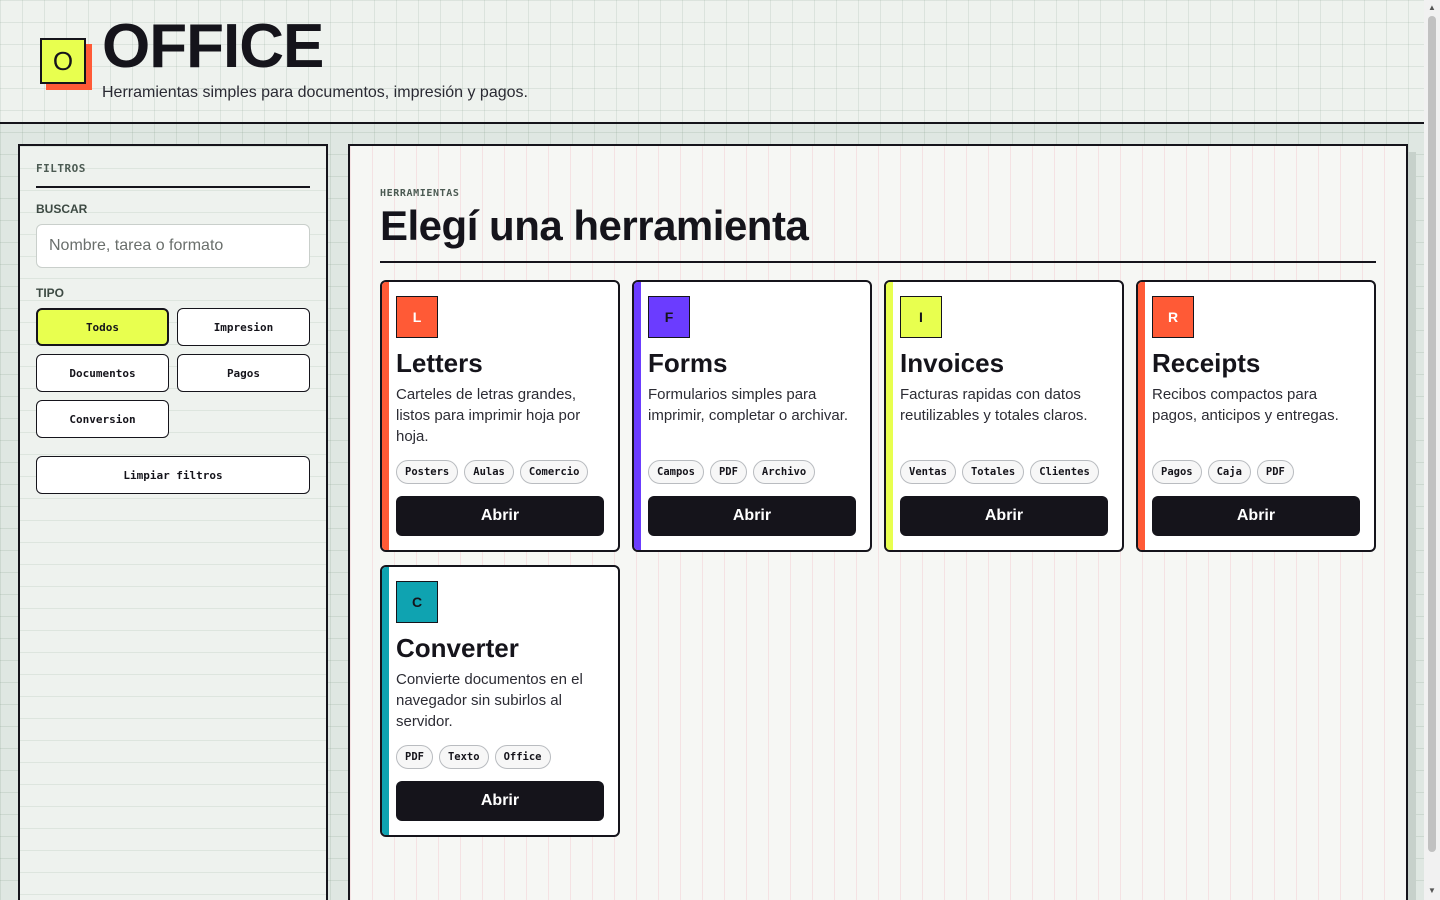 This screenshot has width=1440, height=900. I want to click on tag: Aulas, so click(489, 472).